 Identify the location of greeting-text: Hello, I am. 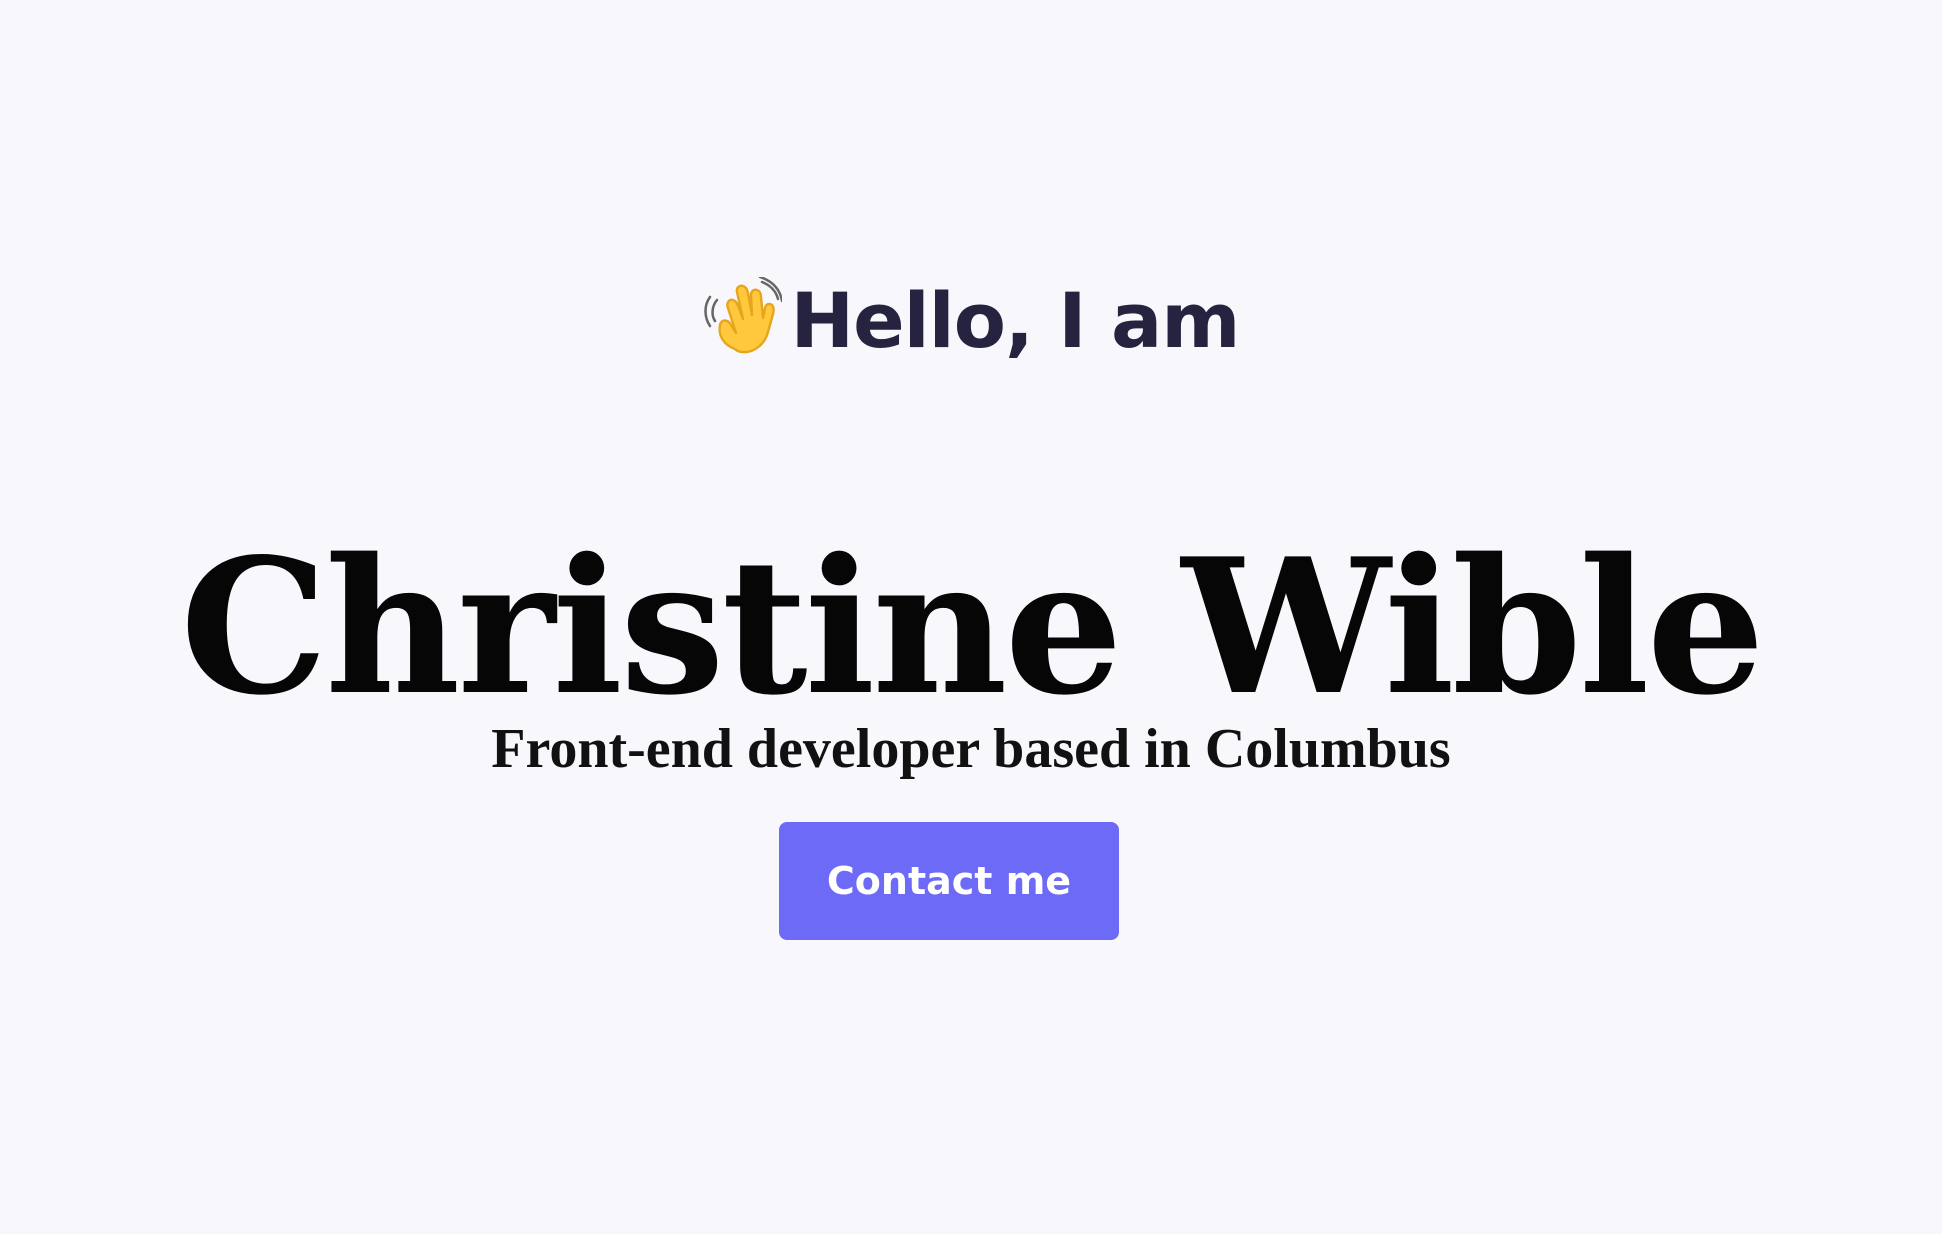
(1015, 320).